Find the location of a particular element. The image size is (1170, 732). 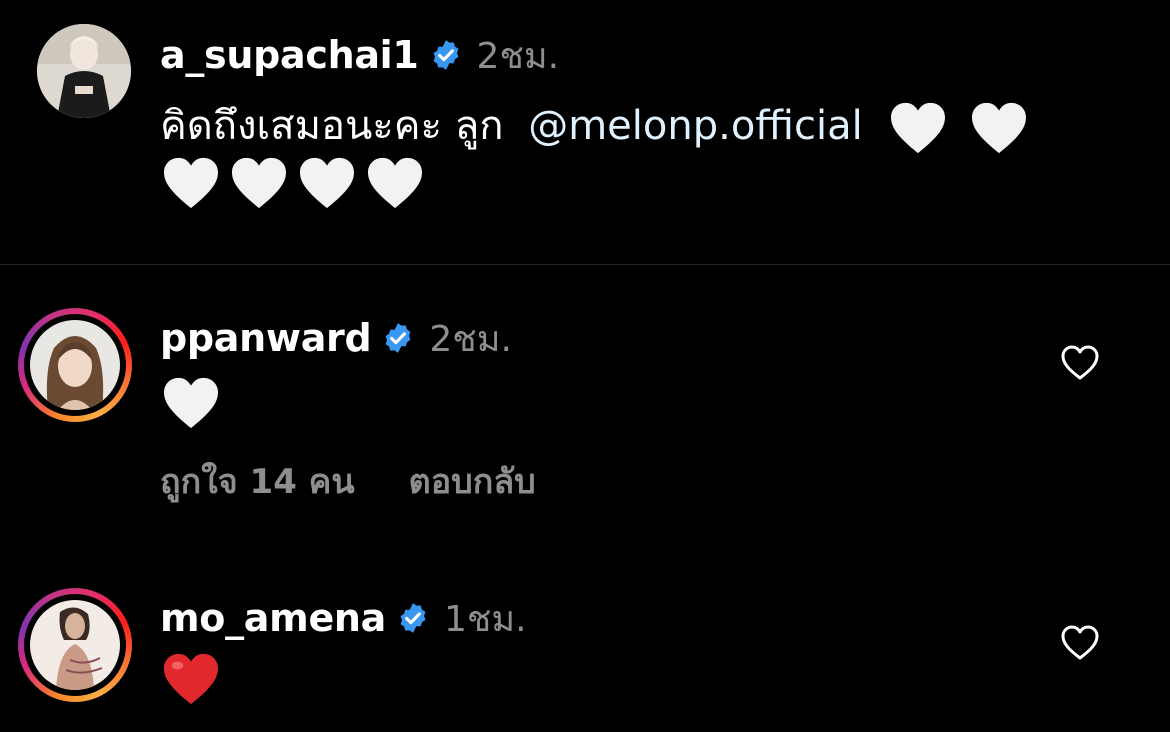

avatar is located at coordinates (84, 71).